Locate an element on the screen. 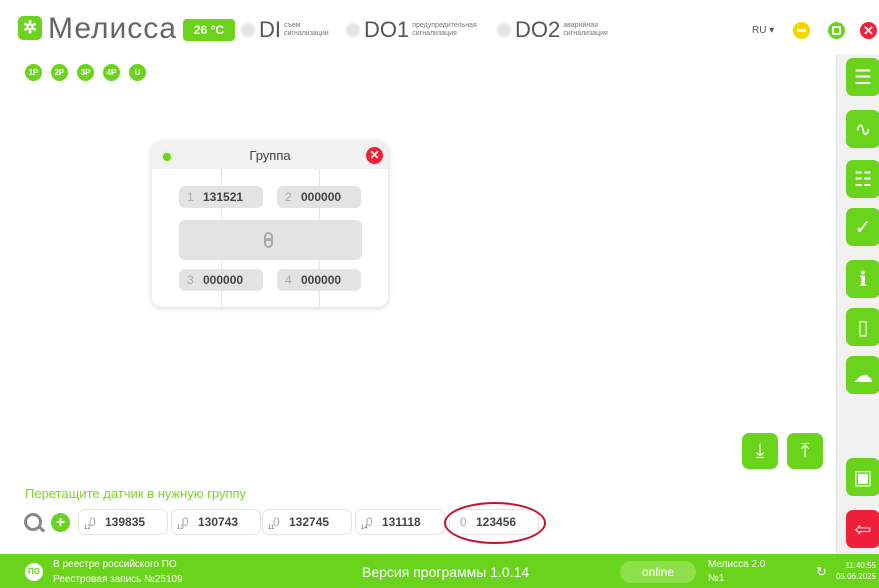 This screenshot has height=588, width=879. clock-date: 05.06.2025 is located at coordinates (855, 576).